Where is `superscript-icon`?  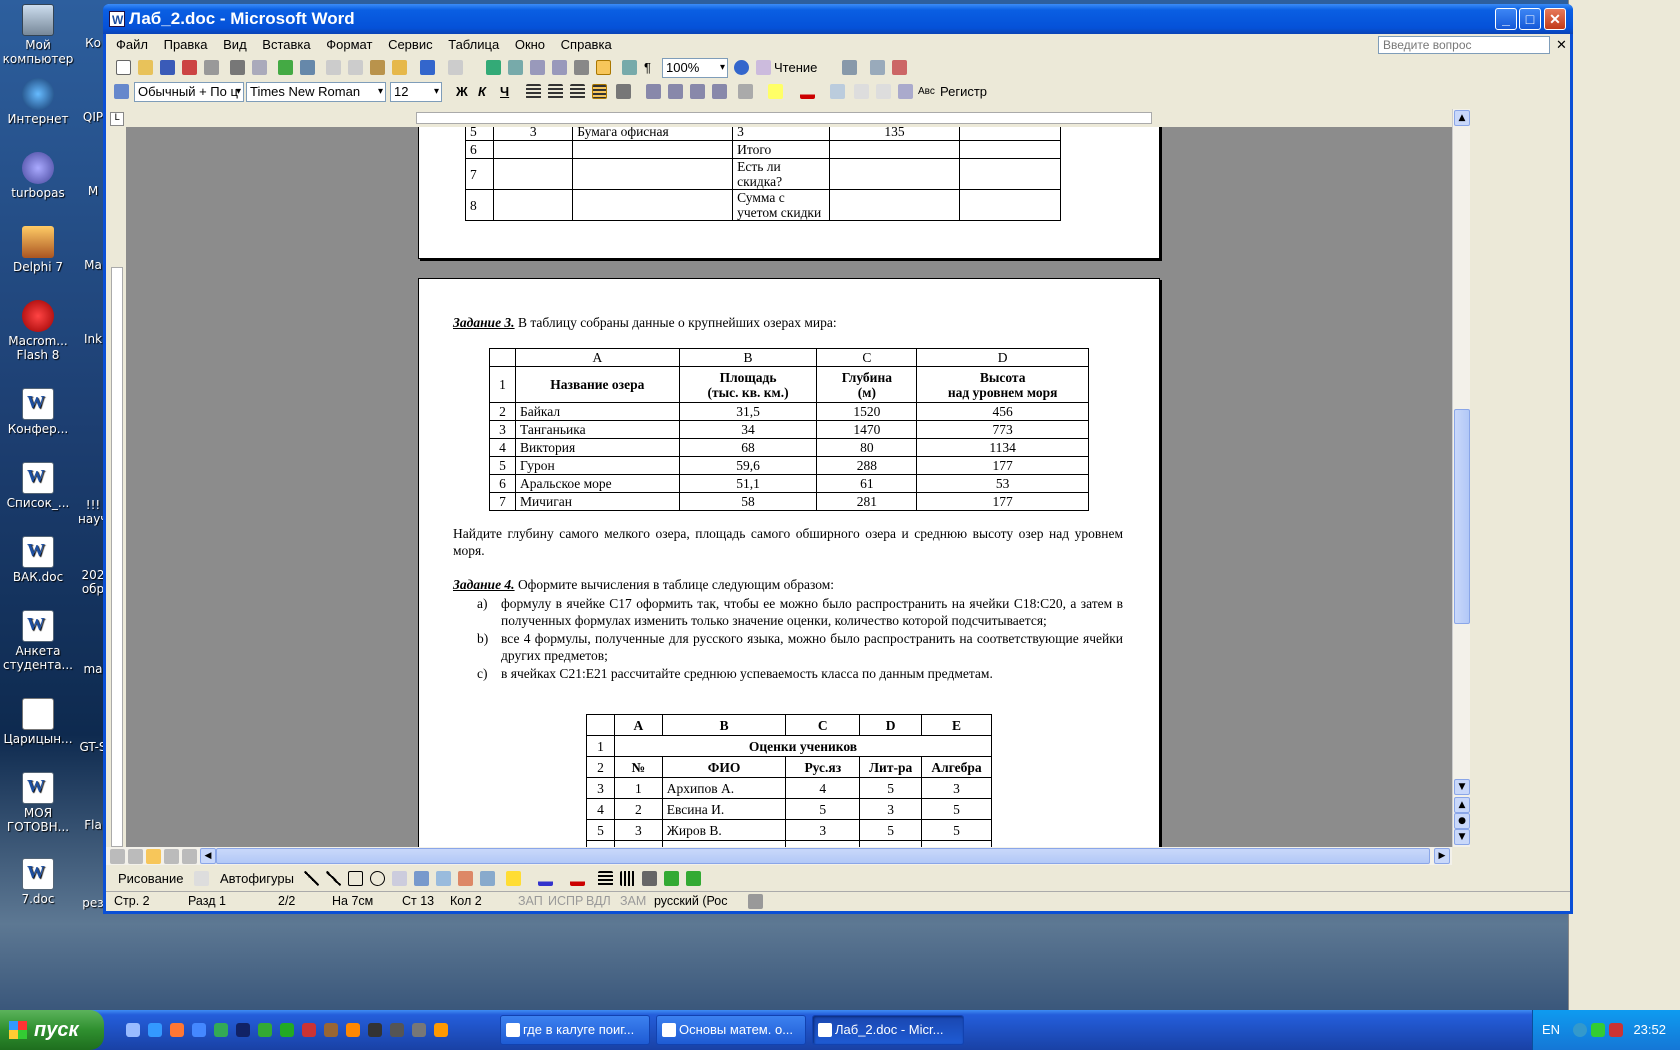
superscript-icon is located at coordinates (861, 91).